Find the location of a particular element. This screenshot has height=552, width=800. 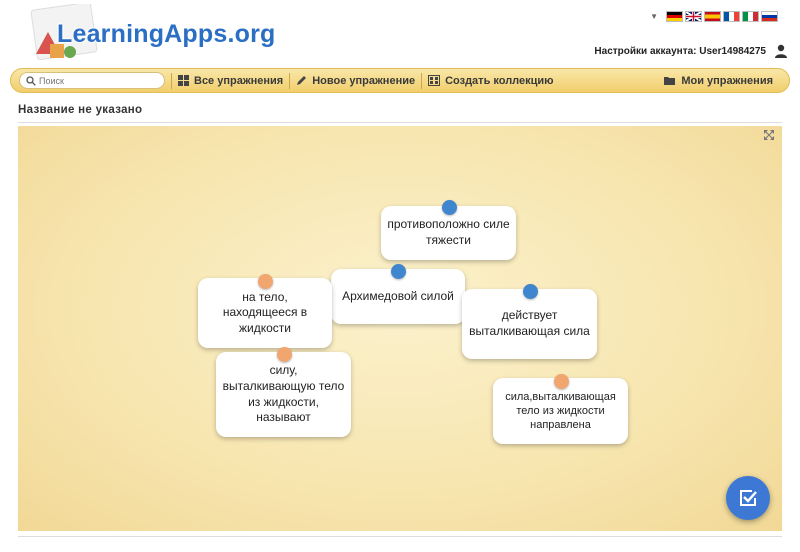

flag-fr-icon is located at coordinates (731, 16).